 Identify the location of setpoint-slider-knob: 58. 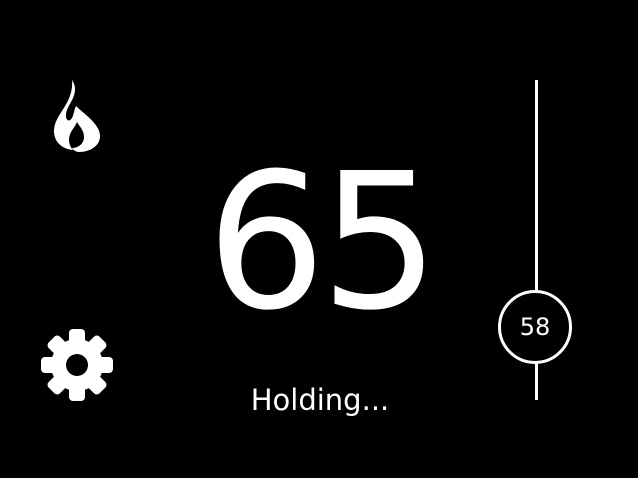
(535, 327).